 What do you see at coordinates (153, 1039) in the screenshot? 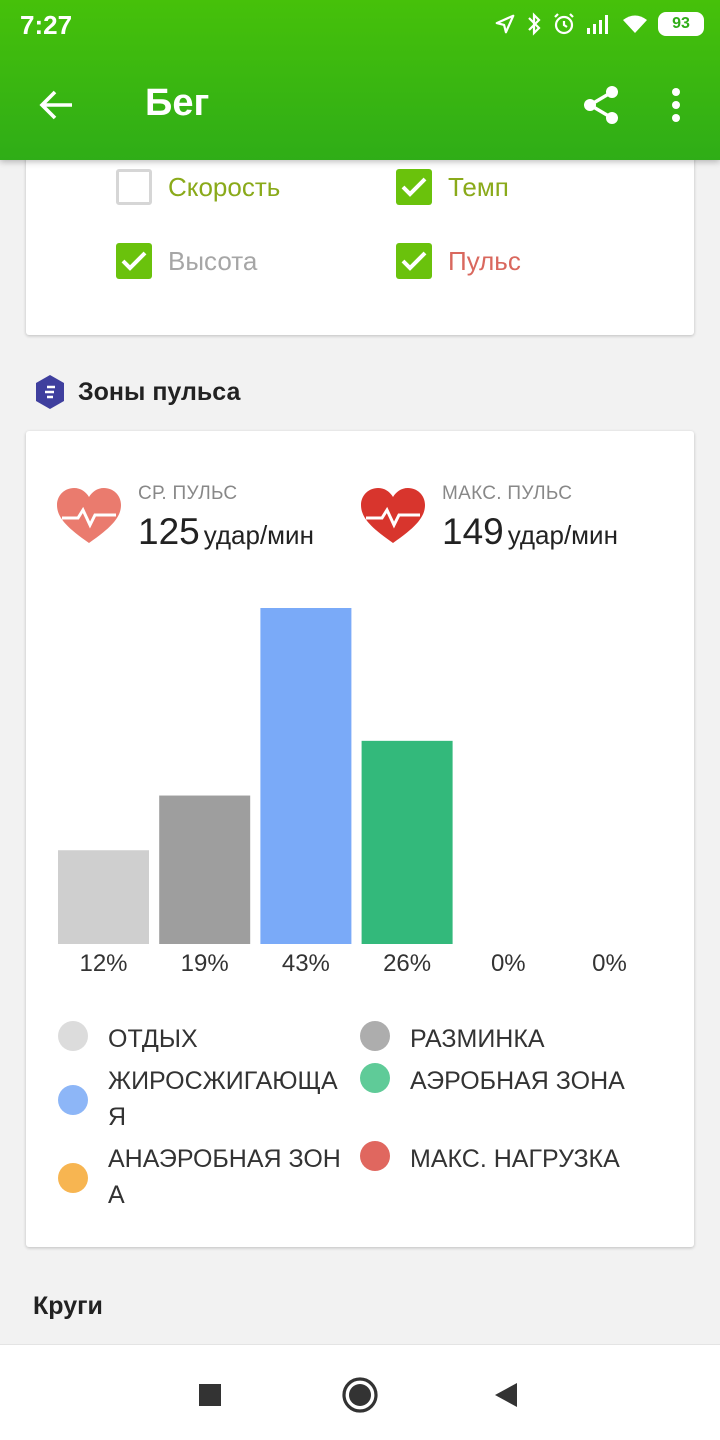
I see `legend-label: ОТДЫХ` at bounding box center [153, 1039].